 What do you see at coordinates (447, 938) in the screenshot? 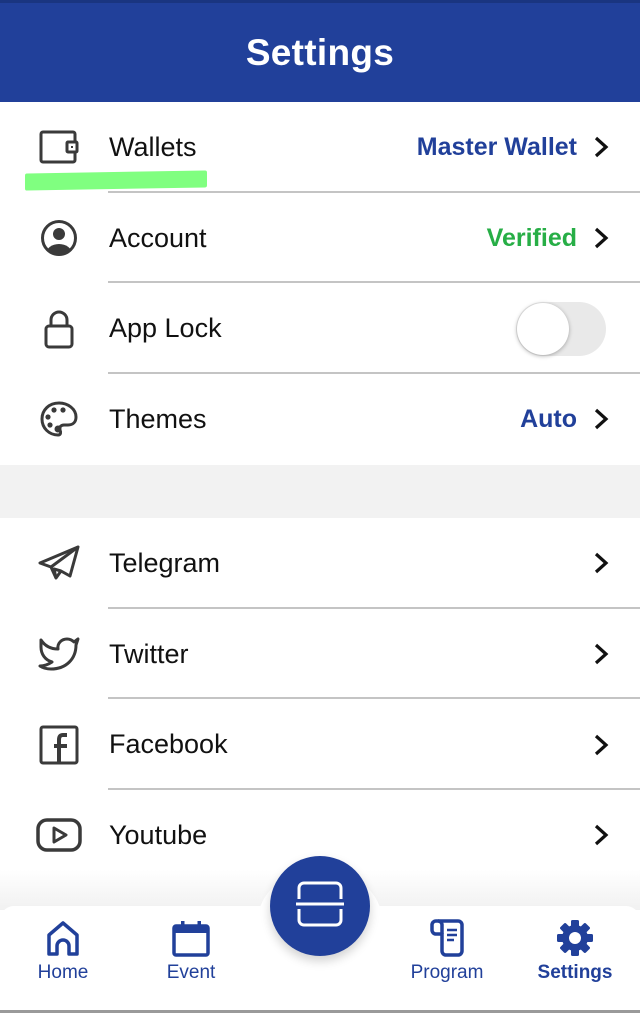
I see `scroll-icon` at bounding box center [447, 938].